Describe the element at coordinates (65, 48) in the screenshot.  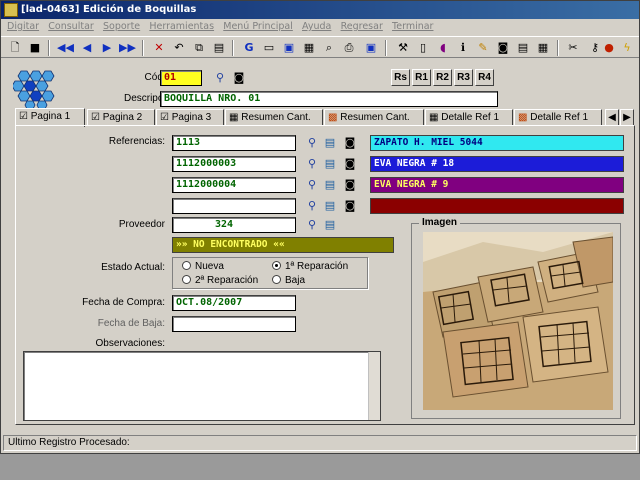
I see `first-record-icon: ◀◀` at that location.